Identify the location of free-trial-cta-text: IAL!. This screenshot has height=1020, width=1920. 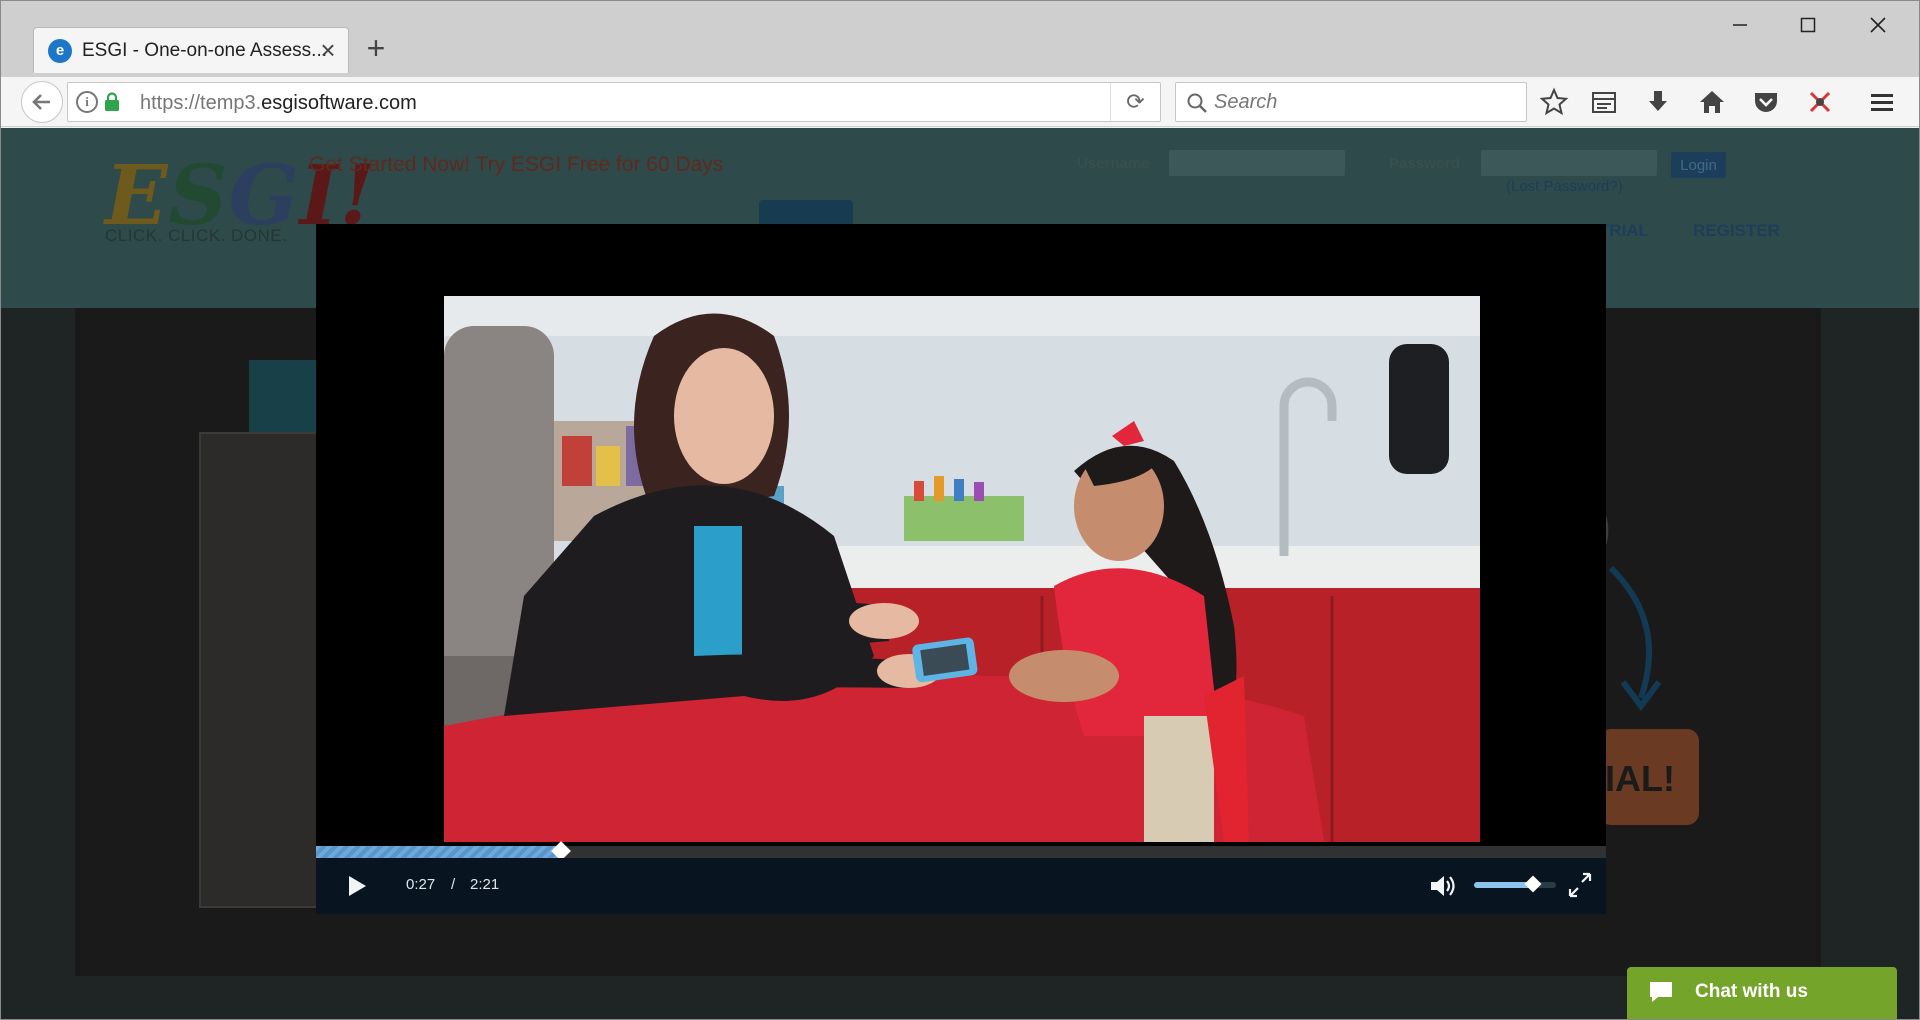
(1640, 778).